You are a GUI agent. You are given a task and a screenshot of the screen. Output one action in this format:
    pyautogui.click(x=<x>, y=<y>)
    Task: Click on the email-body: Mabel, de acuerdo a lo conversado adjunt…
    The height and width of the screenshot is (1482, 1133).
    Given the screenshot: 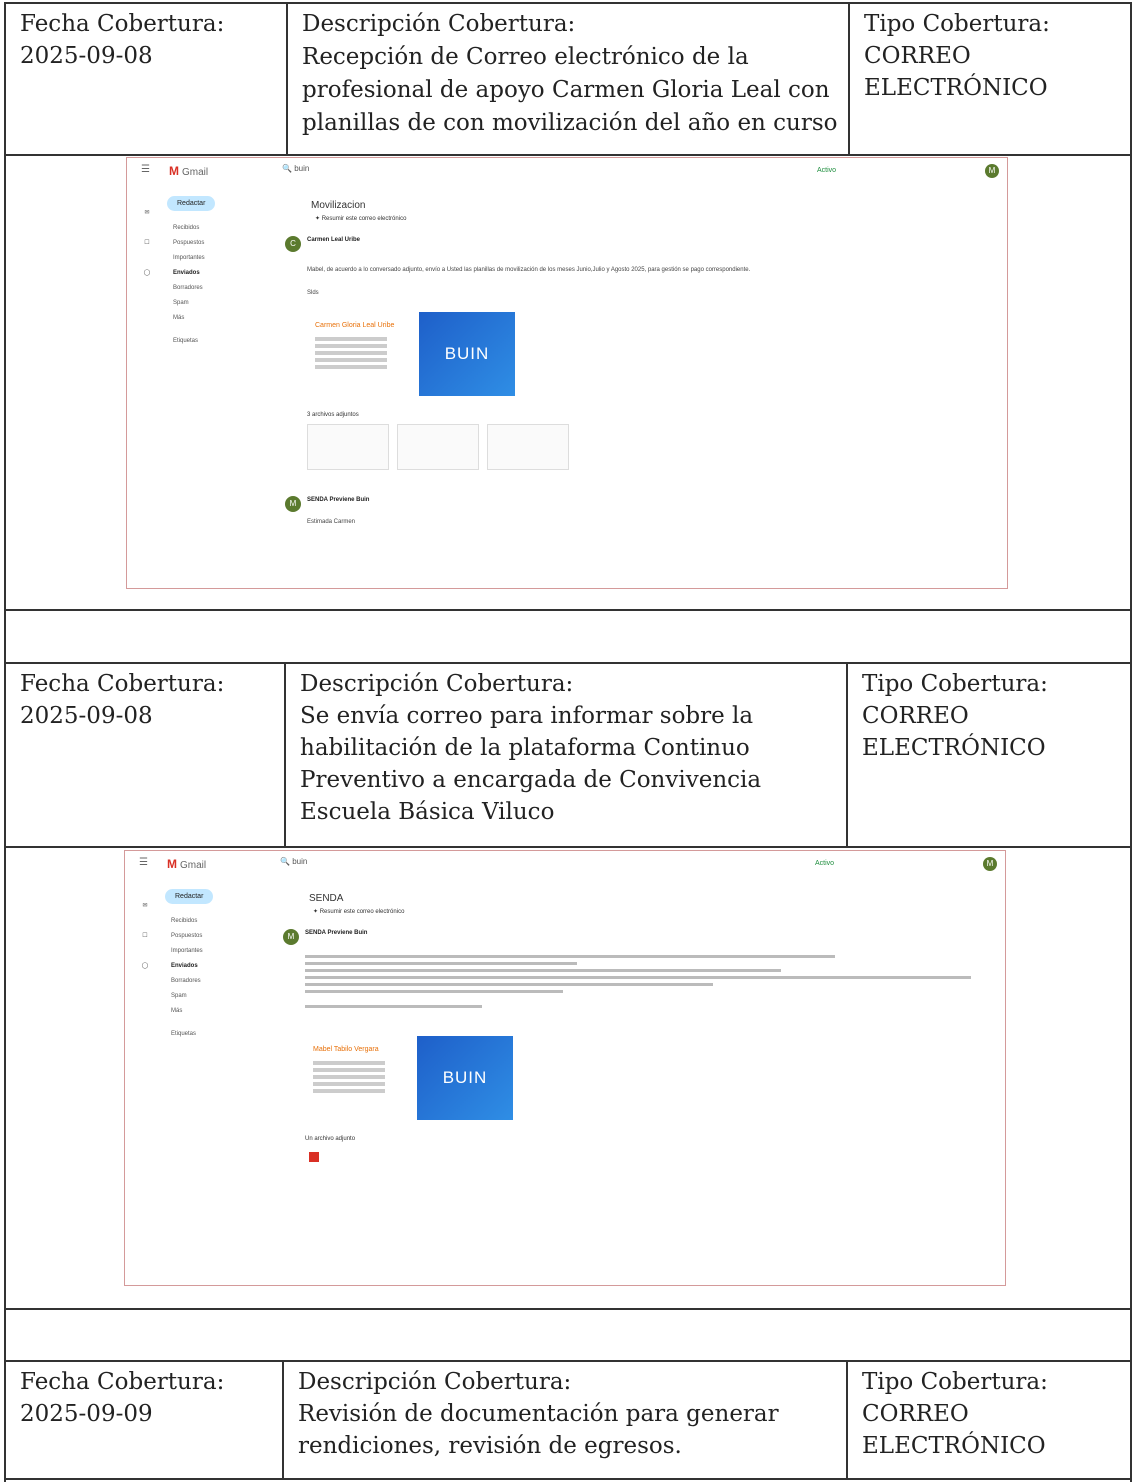 What is the action you would take?
    pyautogui.click(x=529, y=270)
    